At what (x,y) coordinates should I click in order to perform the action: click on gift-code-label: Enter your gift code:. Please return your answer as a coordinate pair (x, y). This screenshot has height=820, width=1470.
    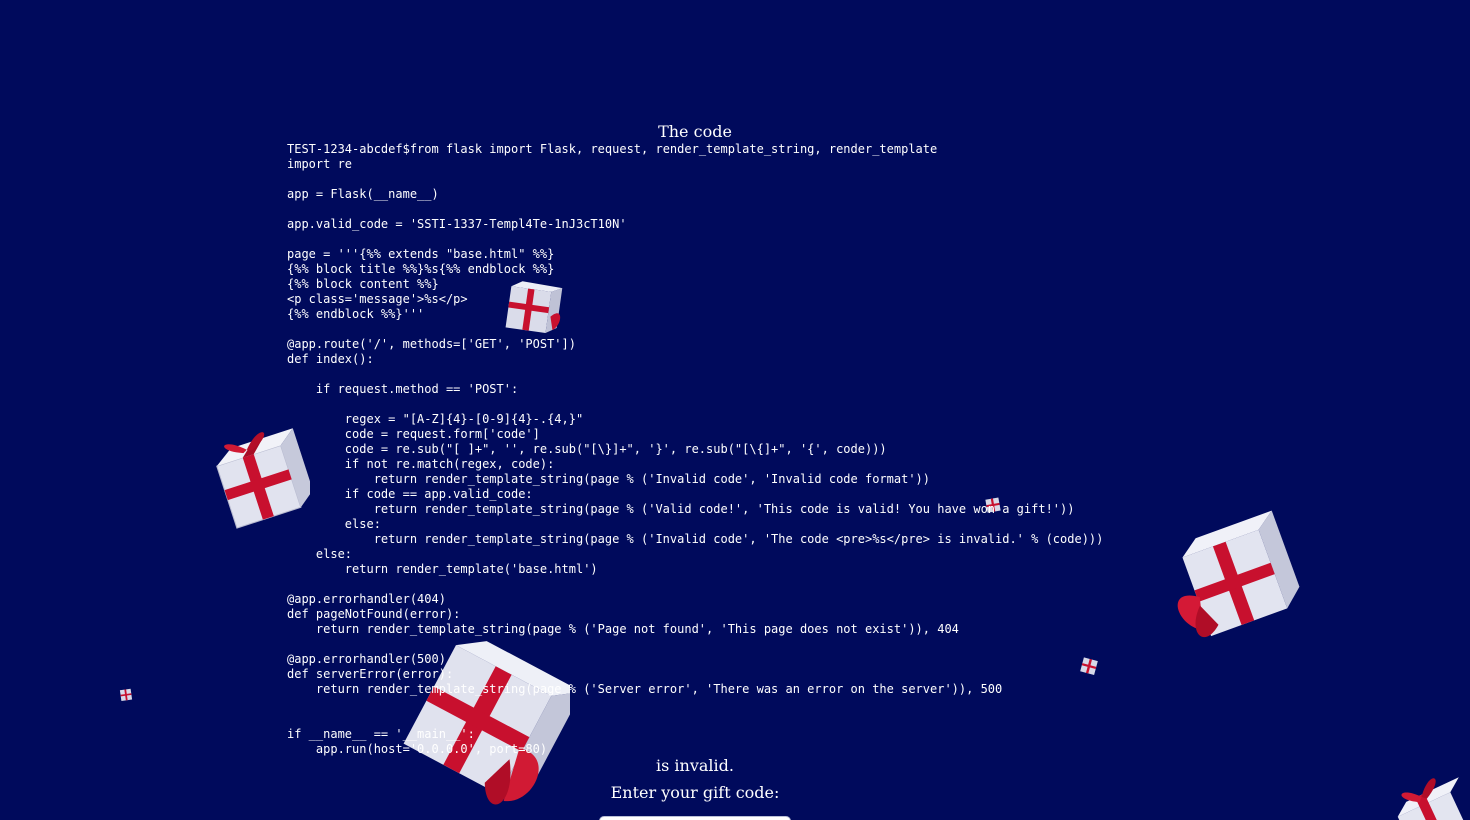
    Looking at the image, I should click on (695, 792).